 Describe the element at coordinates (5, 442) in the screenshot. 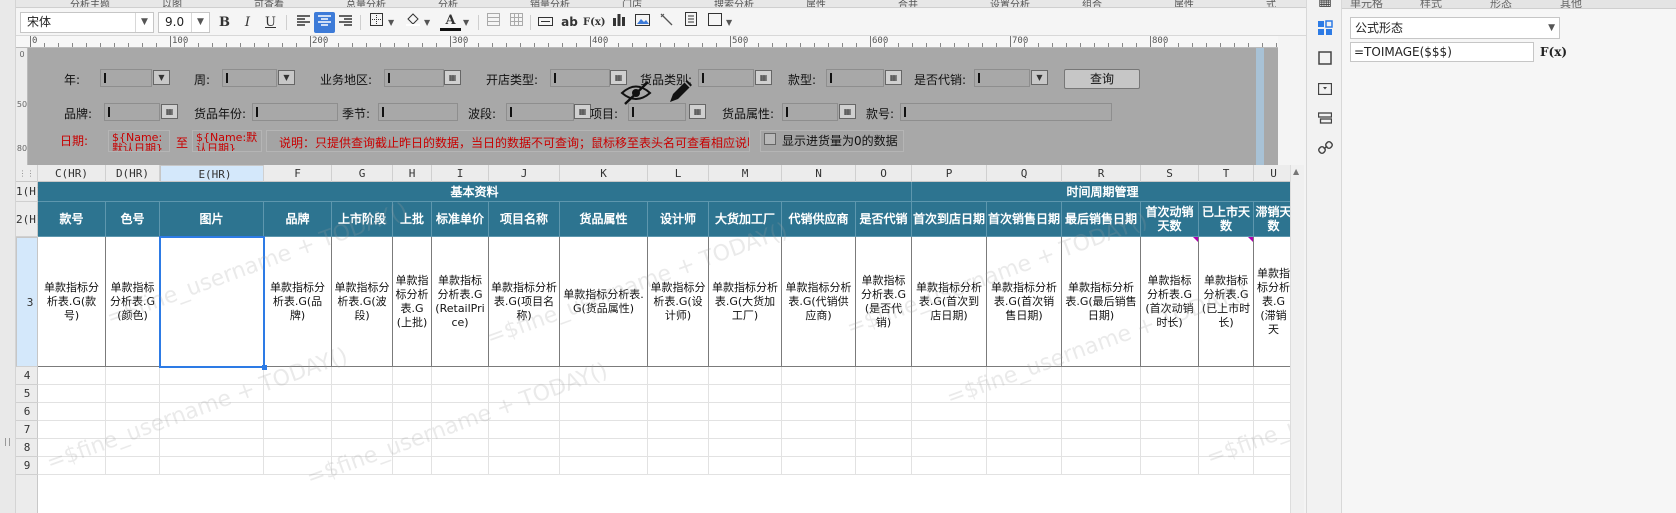

I see `resize-grip` at that location.